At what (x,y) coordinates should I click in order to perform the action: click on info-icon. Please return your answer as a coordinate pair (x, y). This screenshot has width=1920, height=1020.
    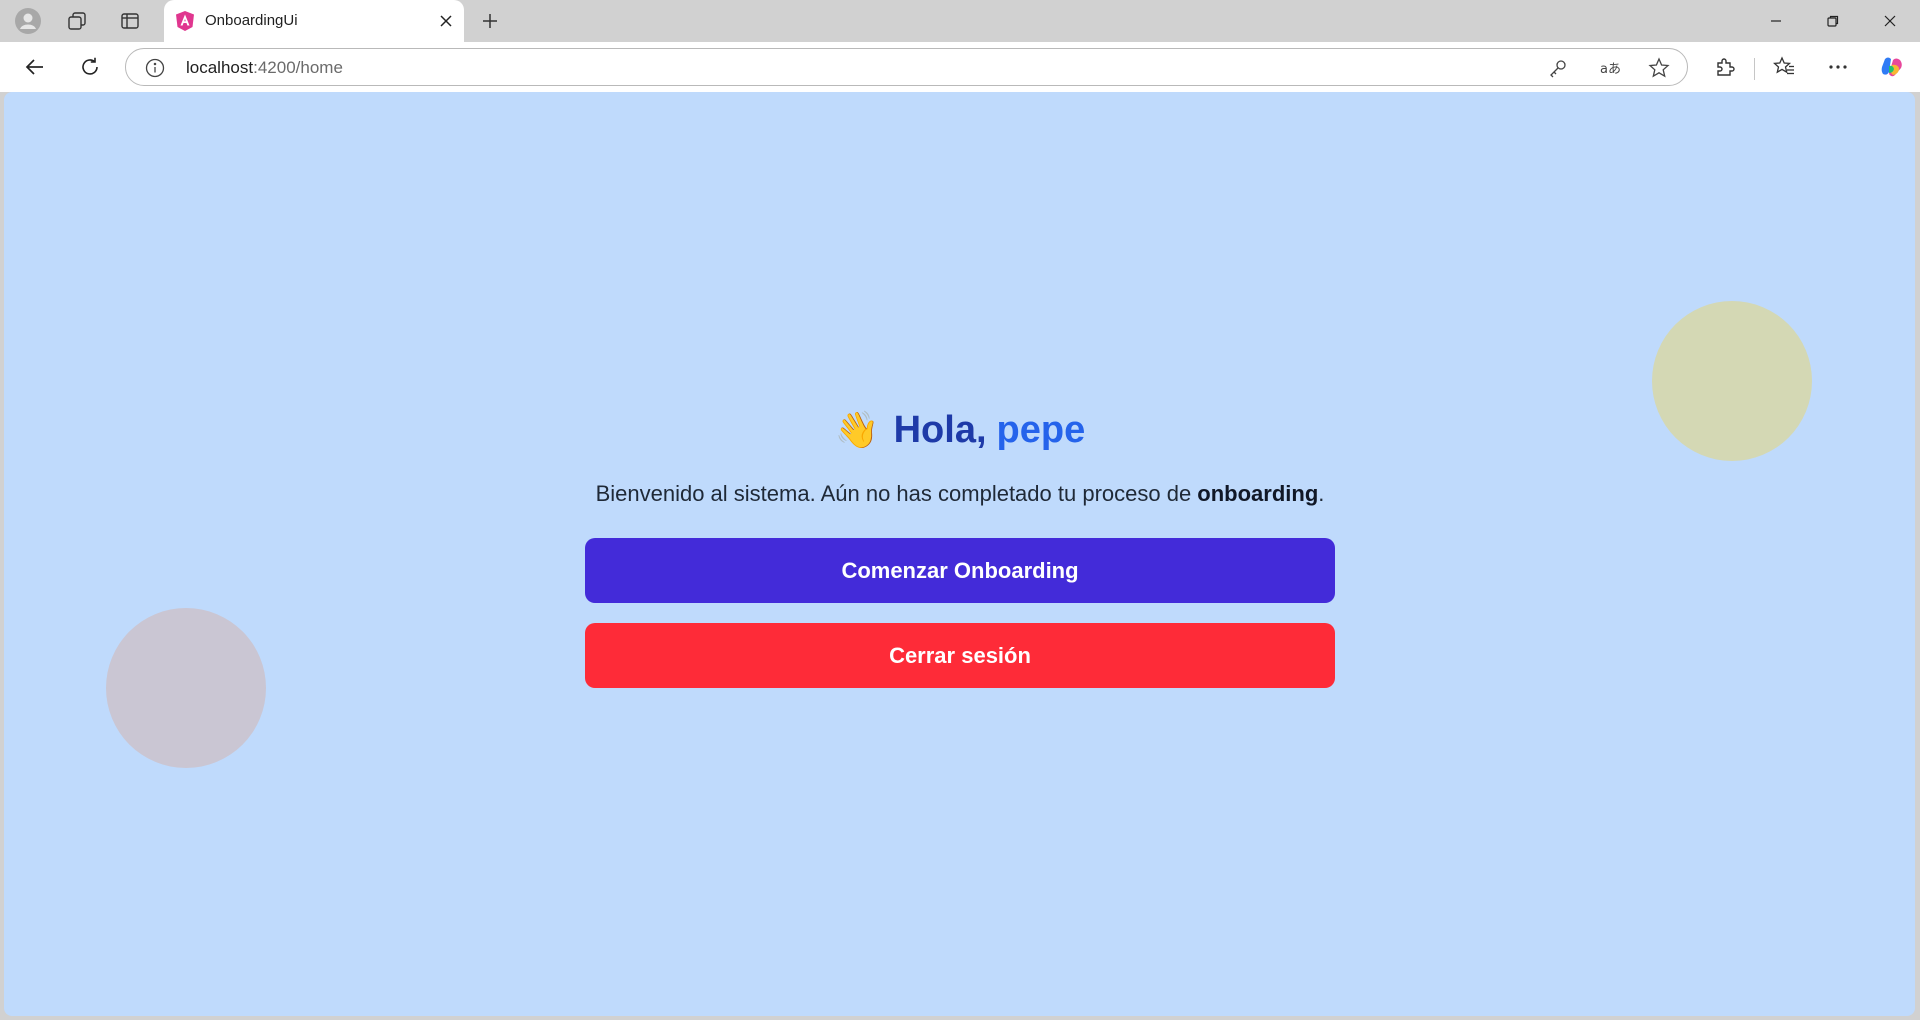
    Looking at the image, I should click on (155, 68).